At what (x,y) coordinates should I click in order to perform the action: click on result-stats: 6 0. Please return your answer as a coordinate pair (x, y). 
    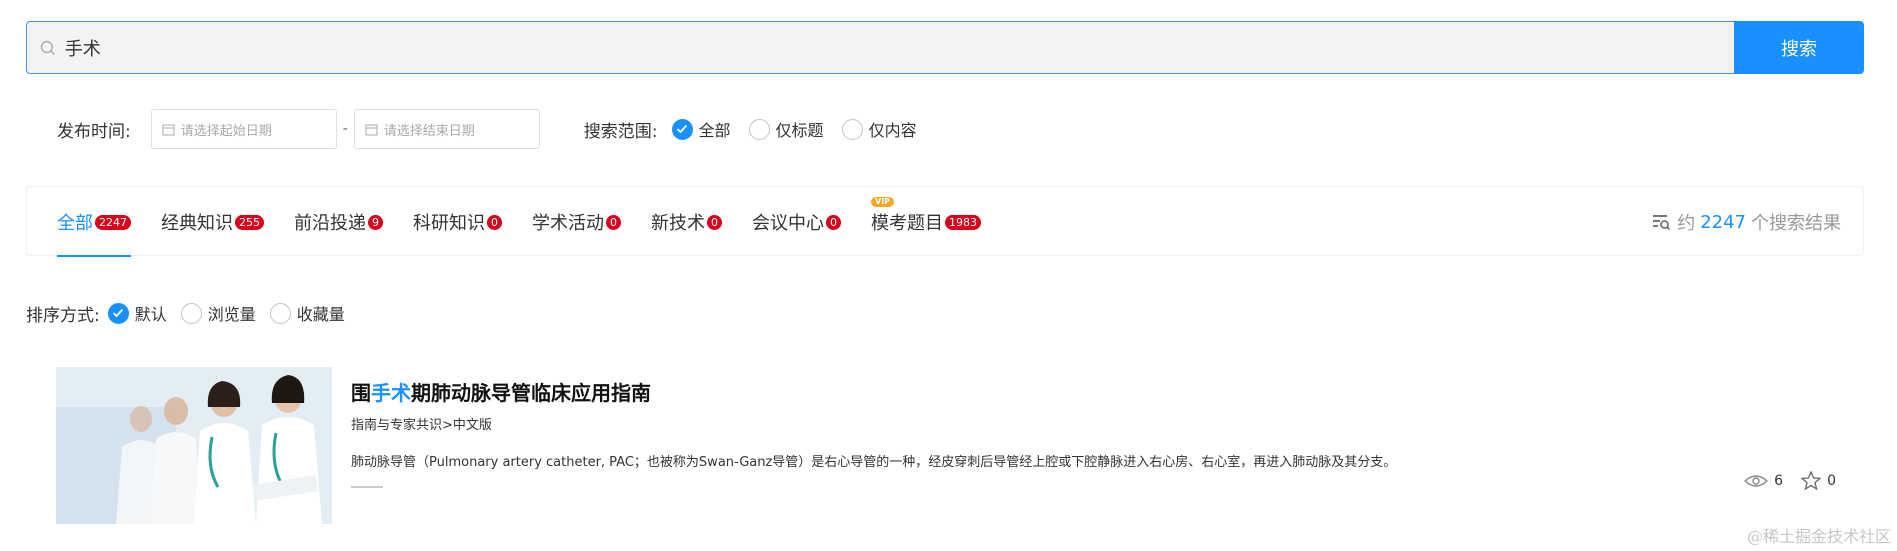
    Looking at the image, I should click on (1781, 480).